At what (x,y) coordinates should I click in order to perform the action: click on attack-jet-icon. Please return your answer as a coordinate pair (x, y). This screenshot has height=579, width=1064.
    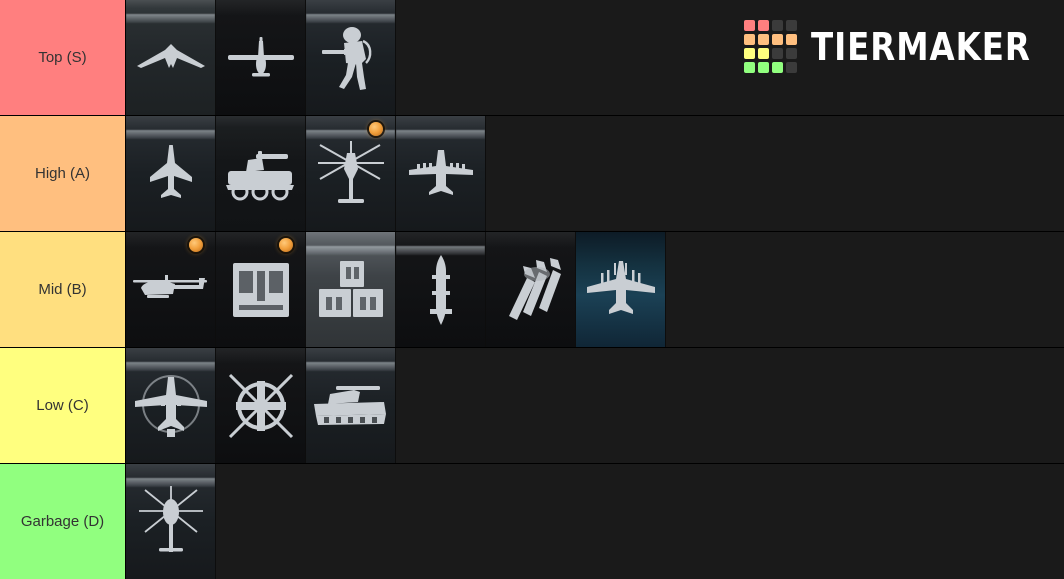
    Looking at the image, I should click on (620, 289).